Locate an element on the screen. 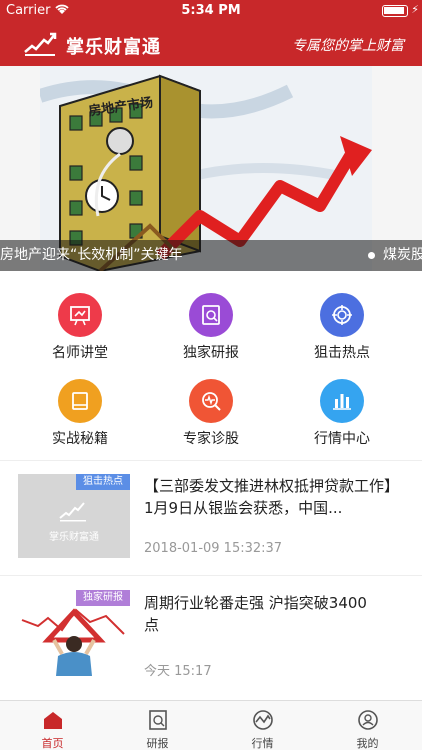 This screenshot has width=422, height=751. status-bar: Carrier 5:34 PM ⚡ is located at coordinates (211, 11).